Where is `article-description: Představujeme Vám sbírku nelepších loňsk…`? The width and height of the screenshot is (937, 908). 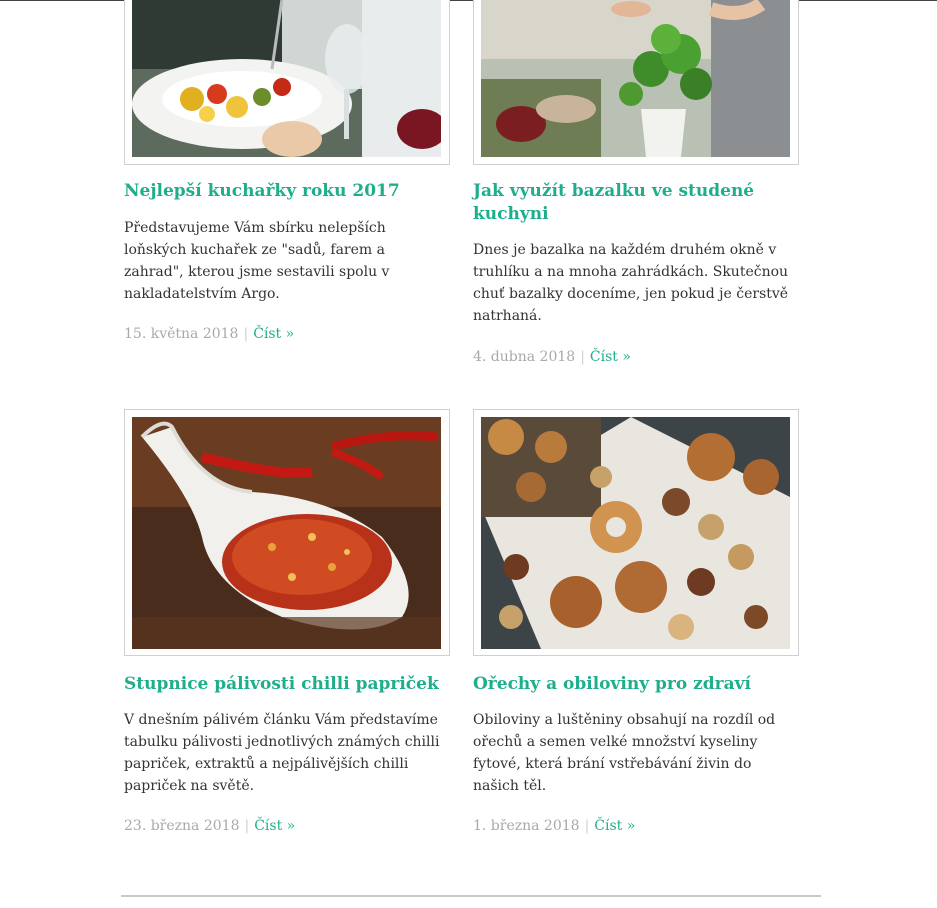 article-description: Představujeme Vám sbírku nelepších loňsk… is located at coordinates (257, 261).